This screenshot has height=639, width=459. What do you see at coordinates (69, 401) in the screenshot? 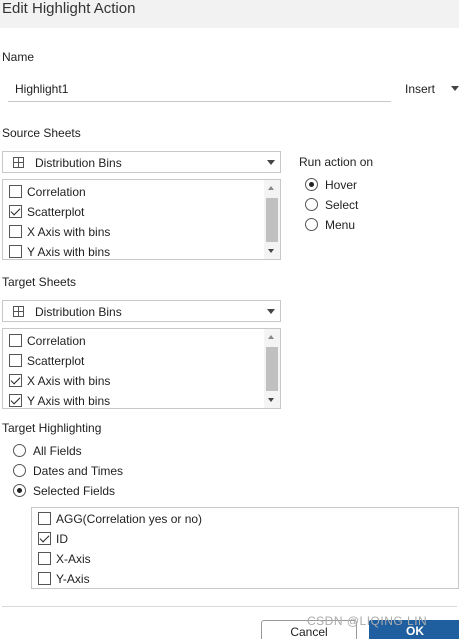
I see `target-sheet-label: Y Axis with bins` at bounding box center [69, 401].